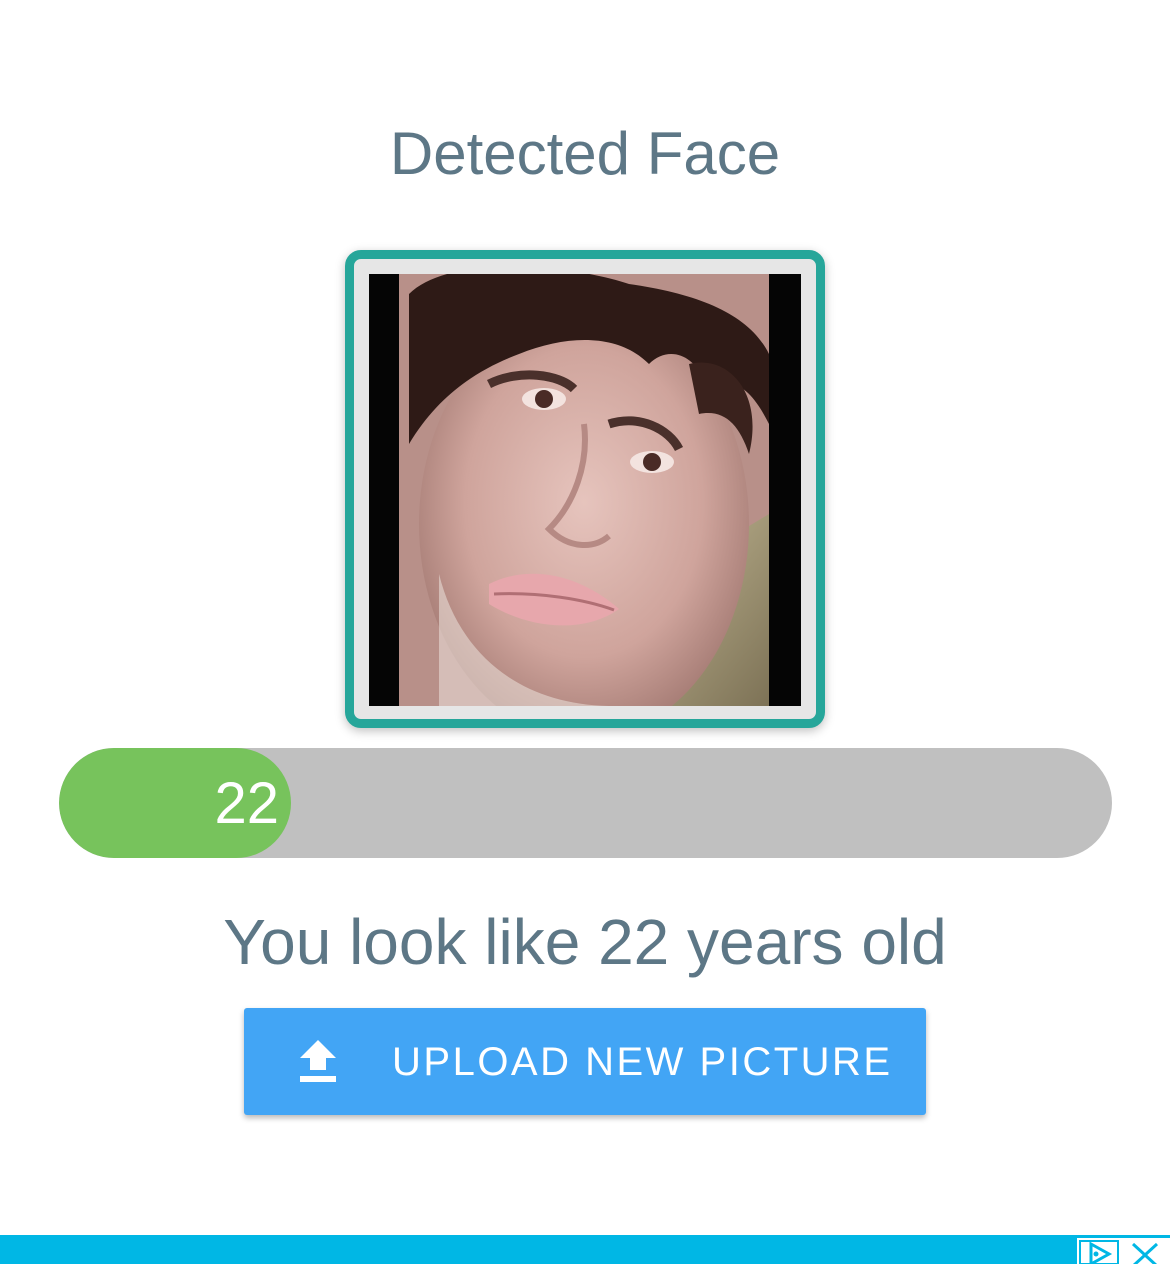 This screenshot has height=1264, width=1170. I want to click on detected-face-image, so click(585, 490).